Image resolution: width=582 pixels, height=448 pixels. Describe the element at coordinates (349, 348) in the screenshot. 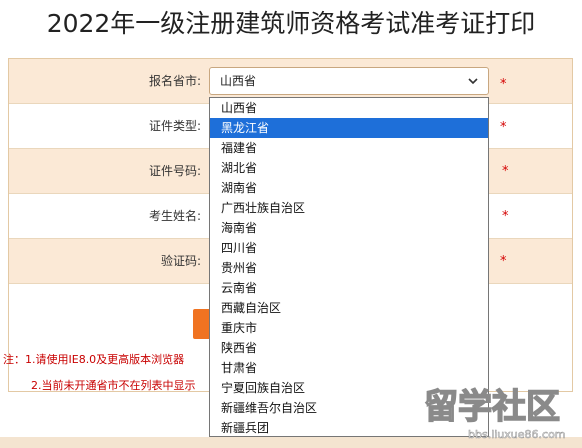

I see `dropdown-option: 陕西省` at that location.